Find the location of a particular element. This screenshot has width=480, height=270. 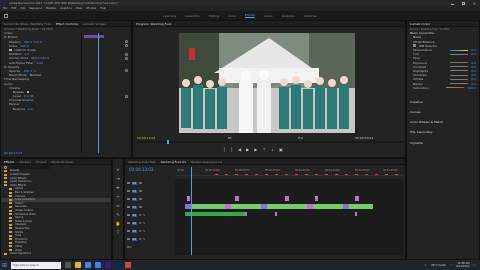

exposure-slider is located at coordinates (459, 63).